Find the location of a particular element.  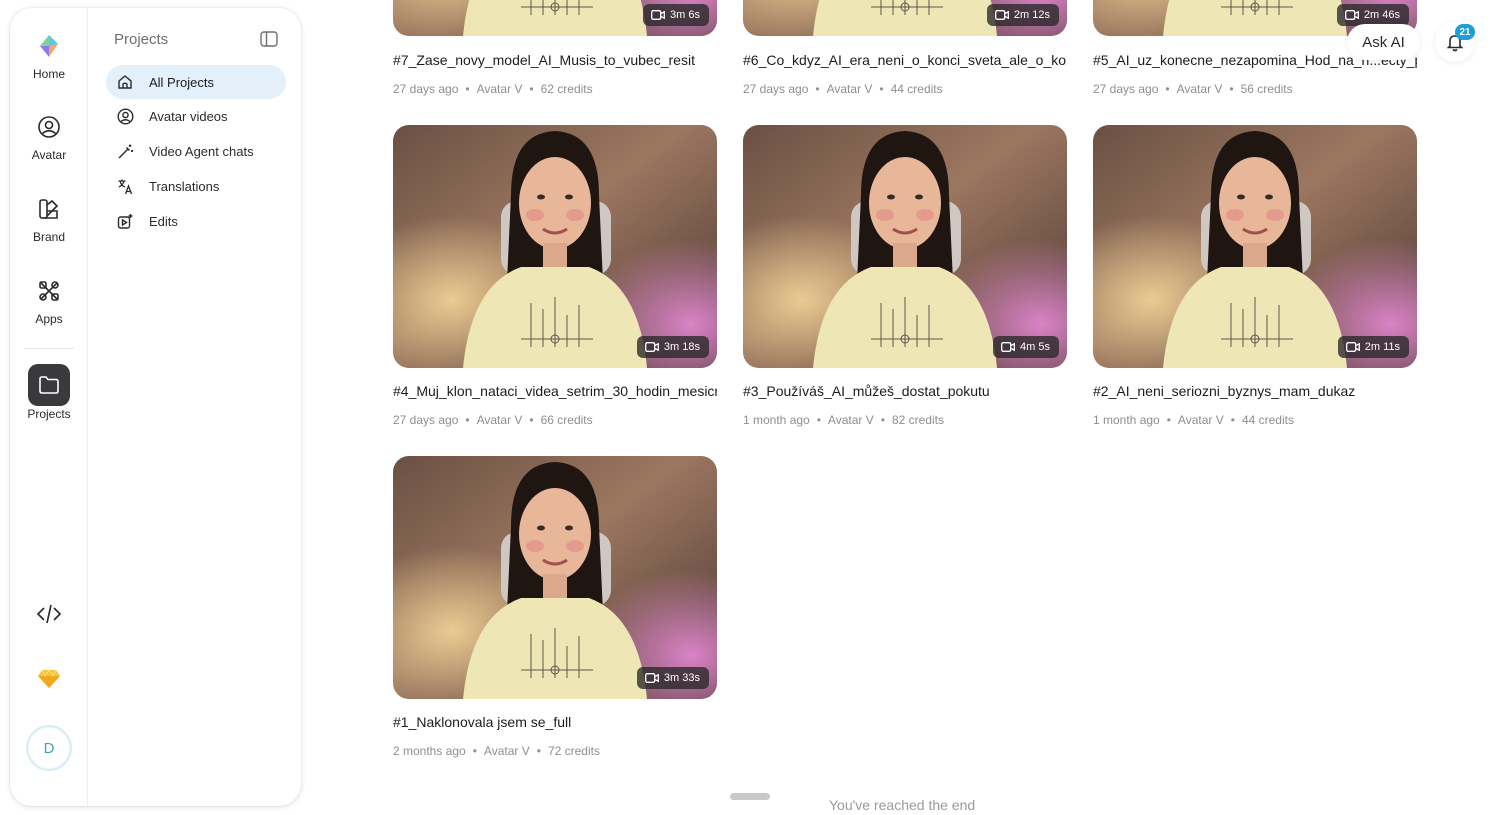

project-credits: 82 credits is located at coordinates (917, 420).